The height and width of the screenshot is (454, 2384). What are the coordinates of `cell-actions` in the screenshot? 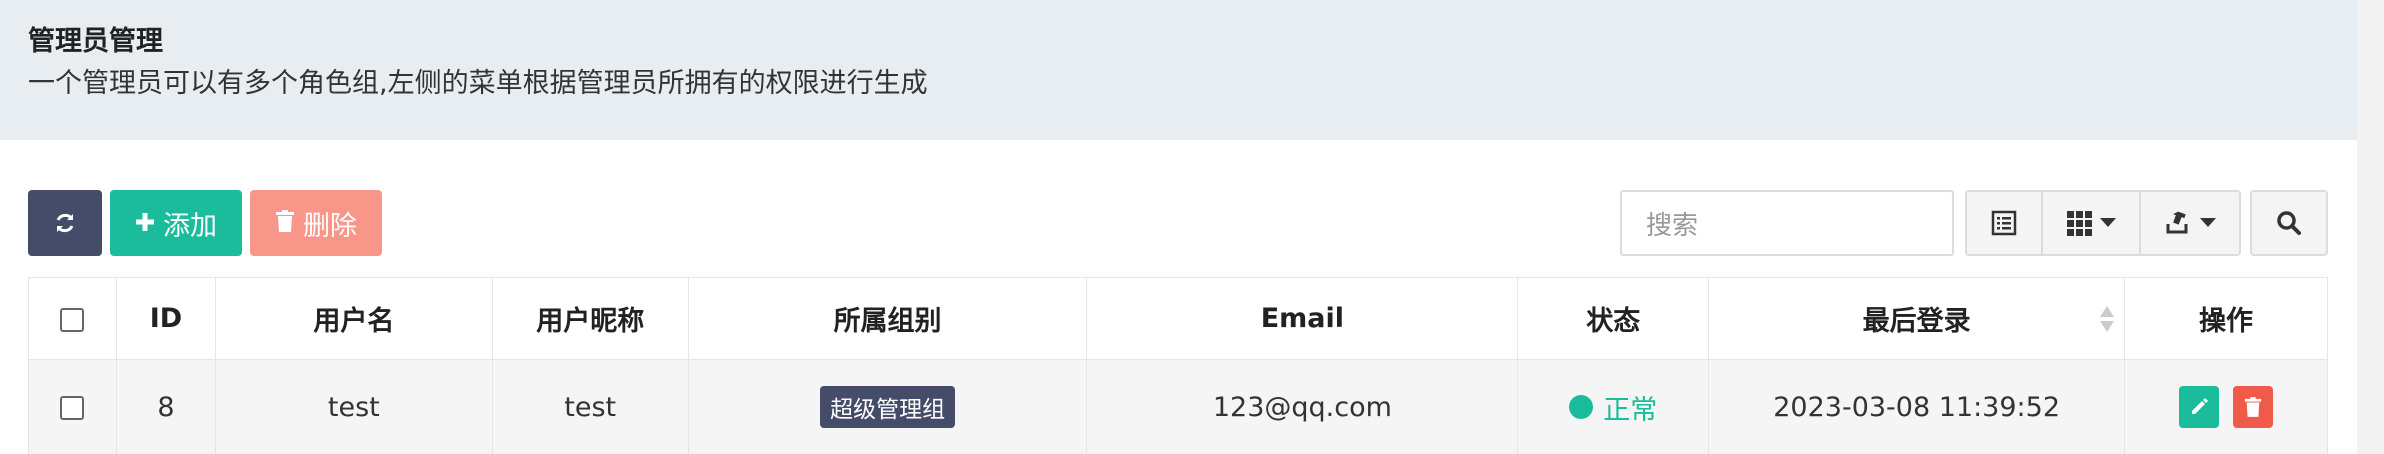 It's located at (2226, 406).